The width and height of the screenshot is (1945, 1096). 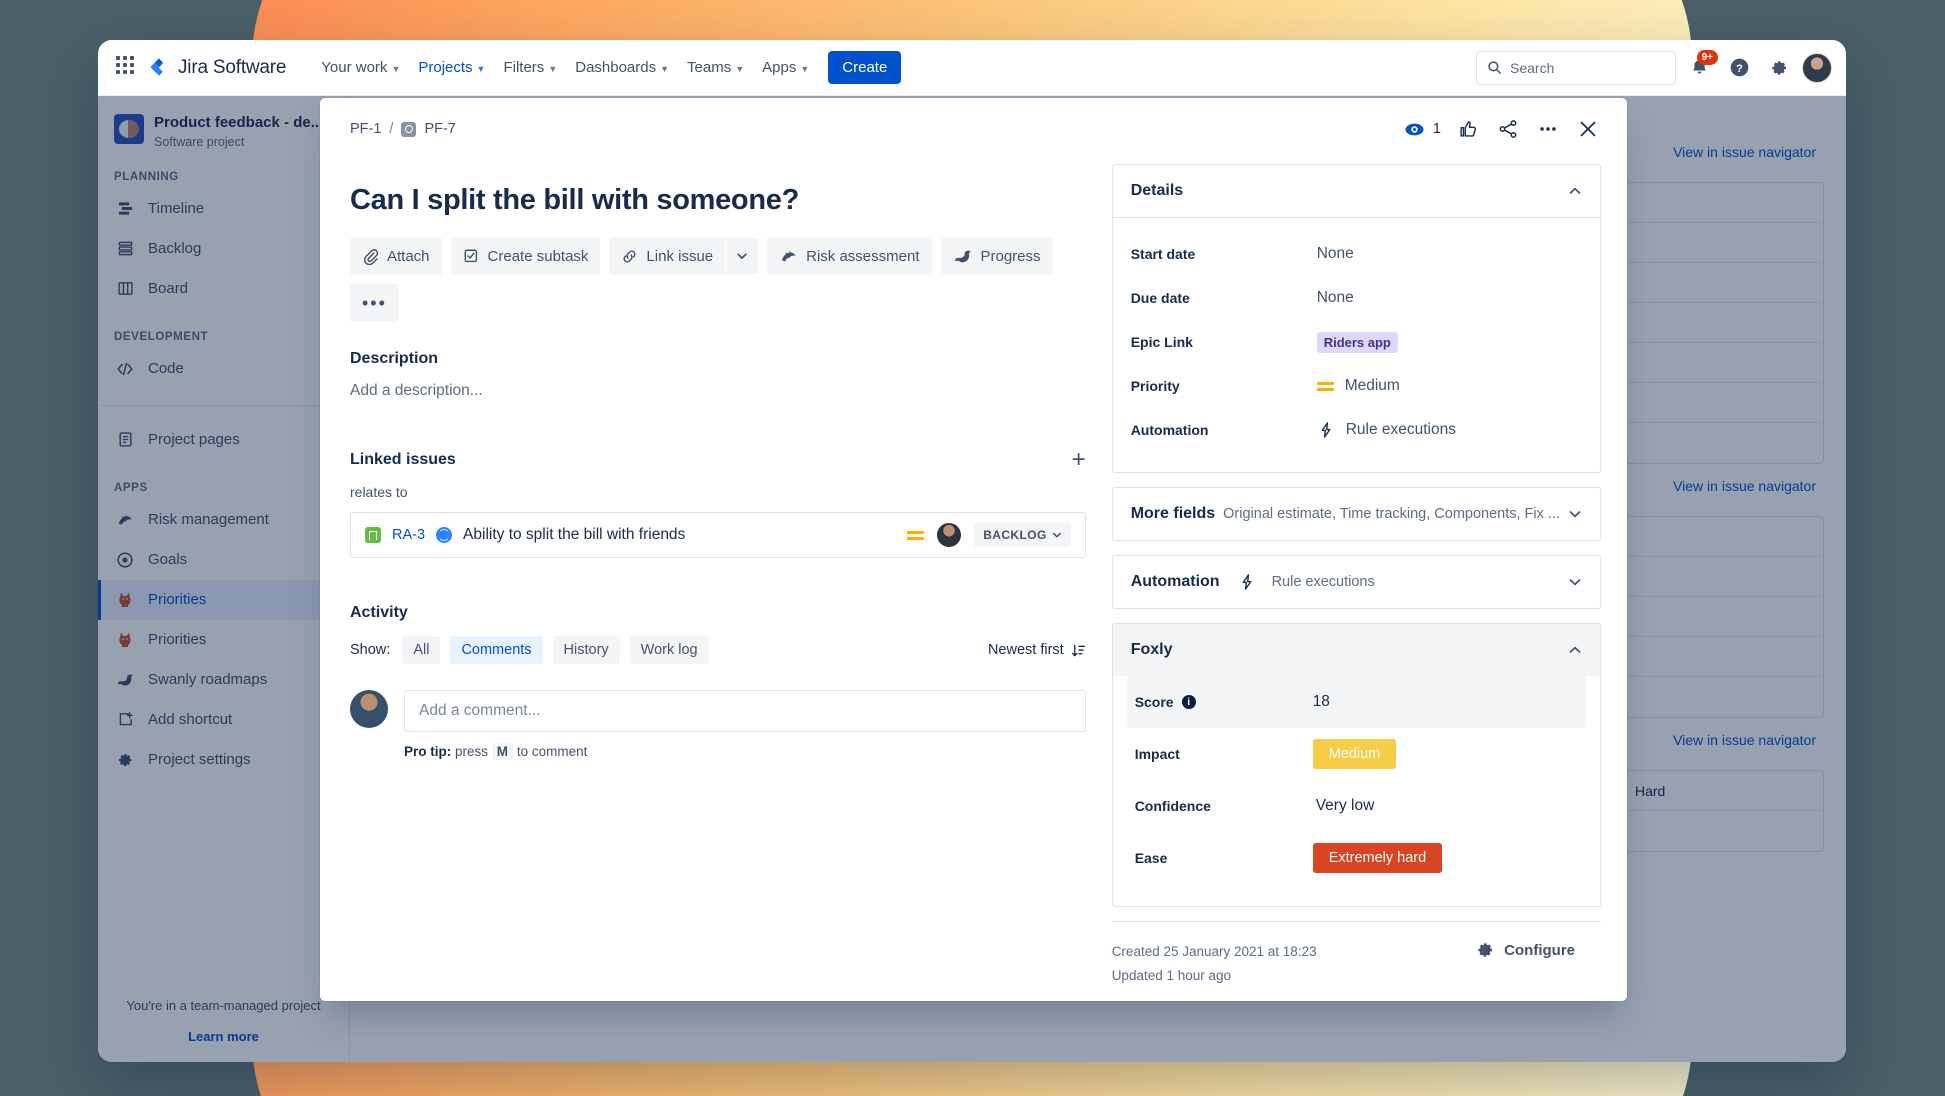 I want to click on breadcrumb-current-link: PF-7, so click(x=439, y=129).